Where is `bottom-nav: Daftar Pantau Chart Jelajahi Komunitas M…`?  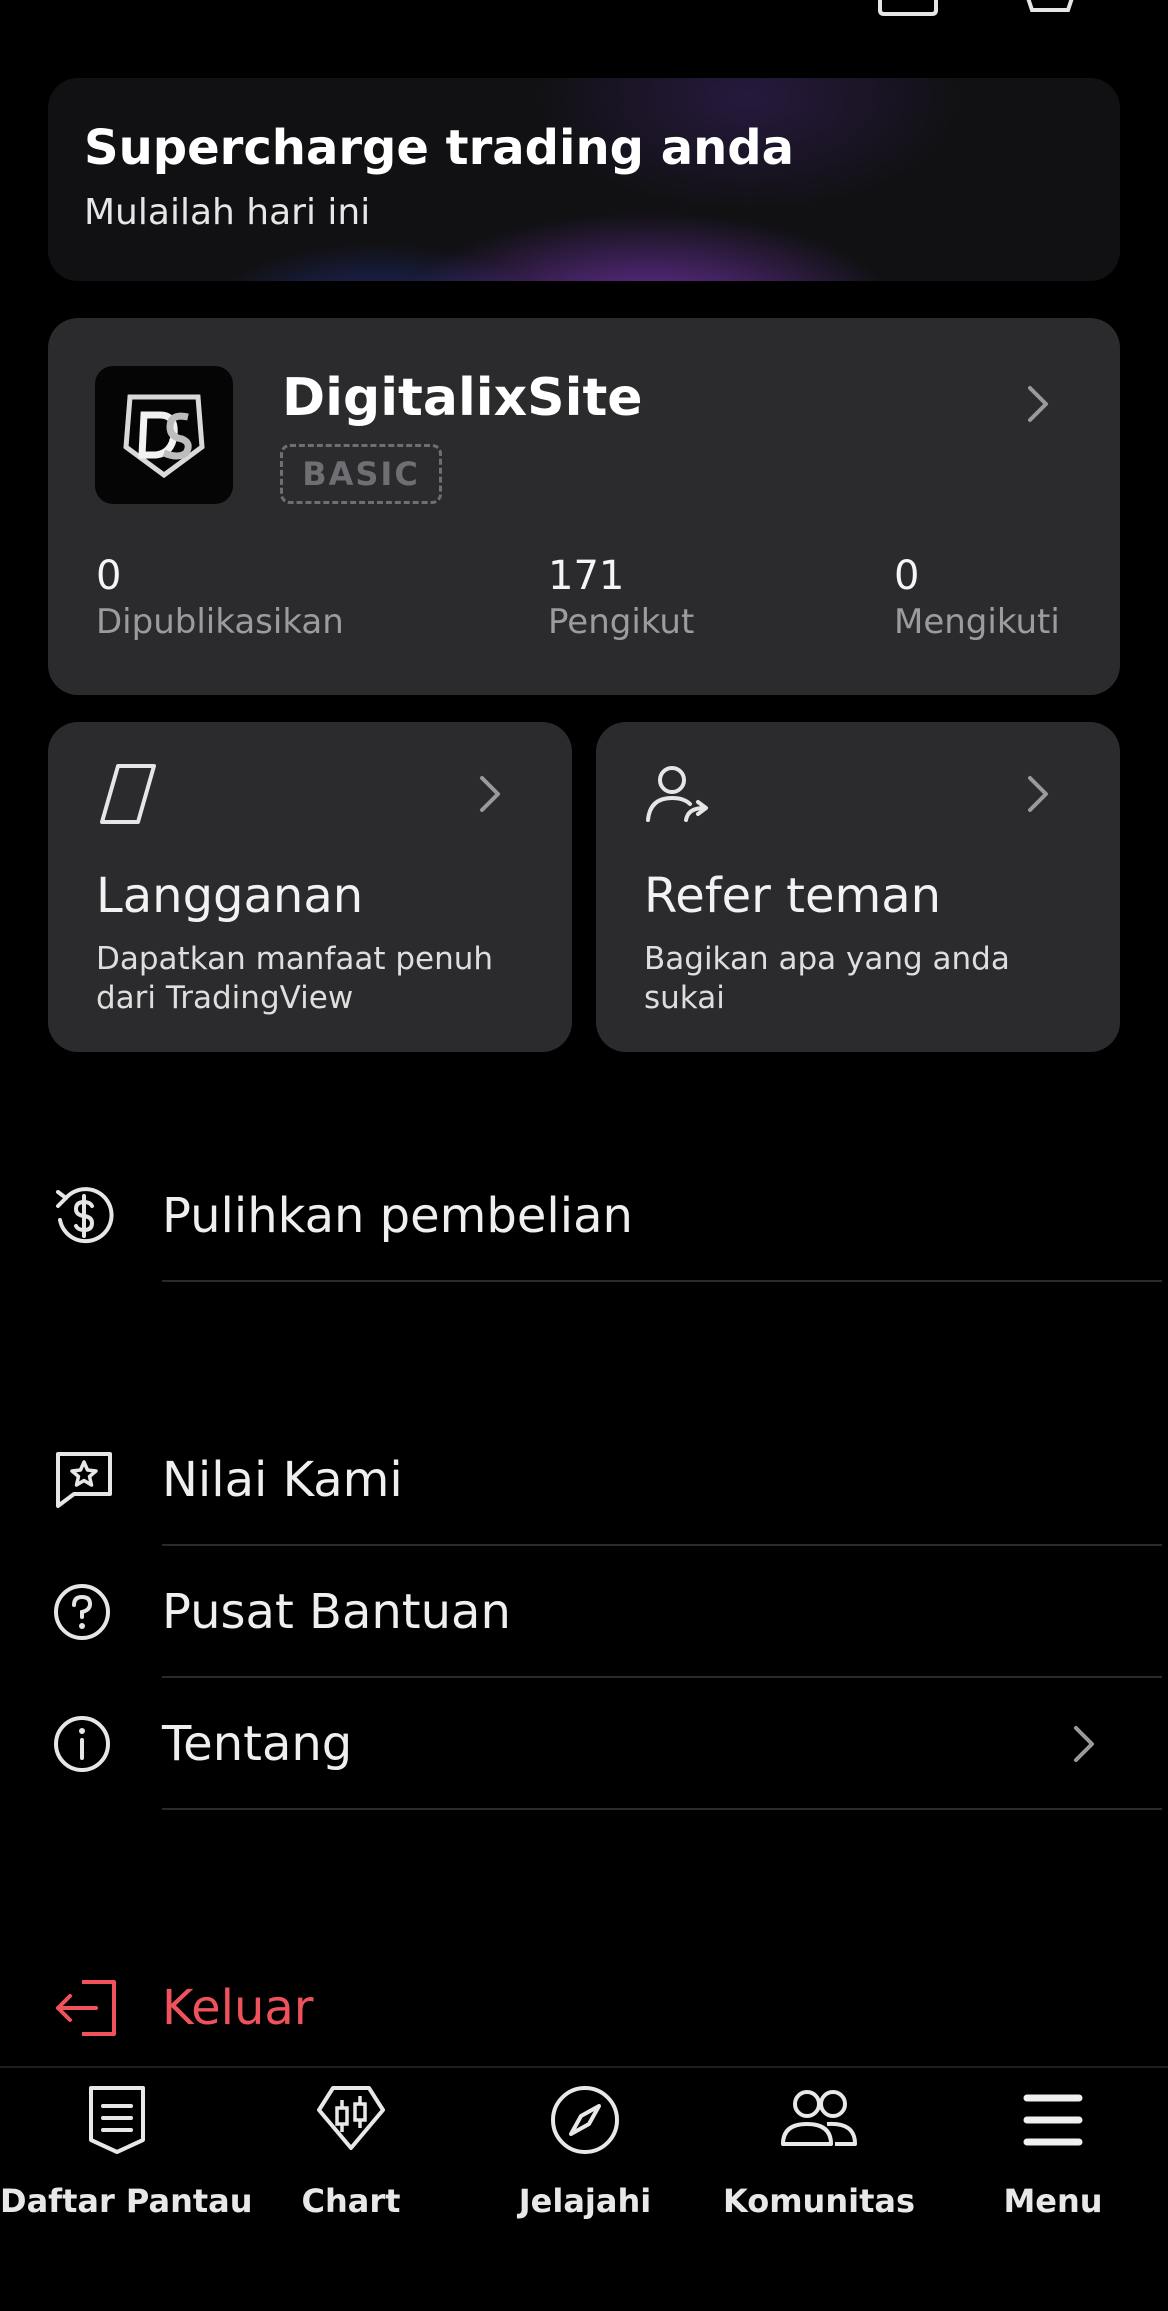 bottom-nav: Daftar Pantau Chart Jelajahi Komunitas M… is located at coordinates (584, 2188).